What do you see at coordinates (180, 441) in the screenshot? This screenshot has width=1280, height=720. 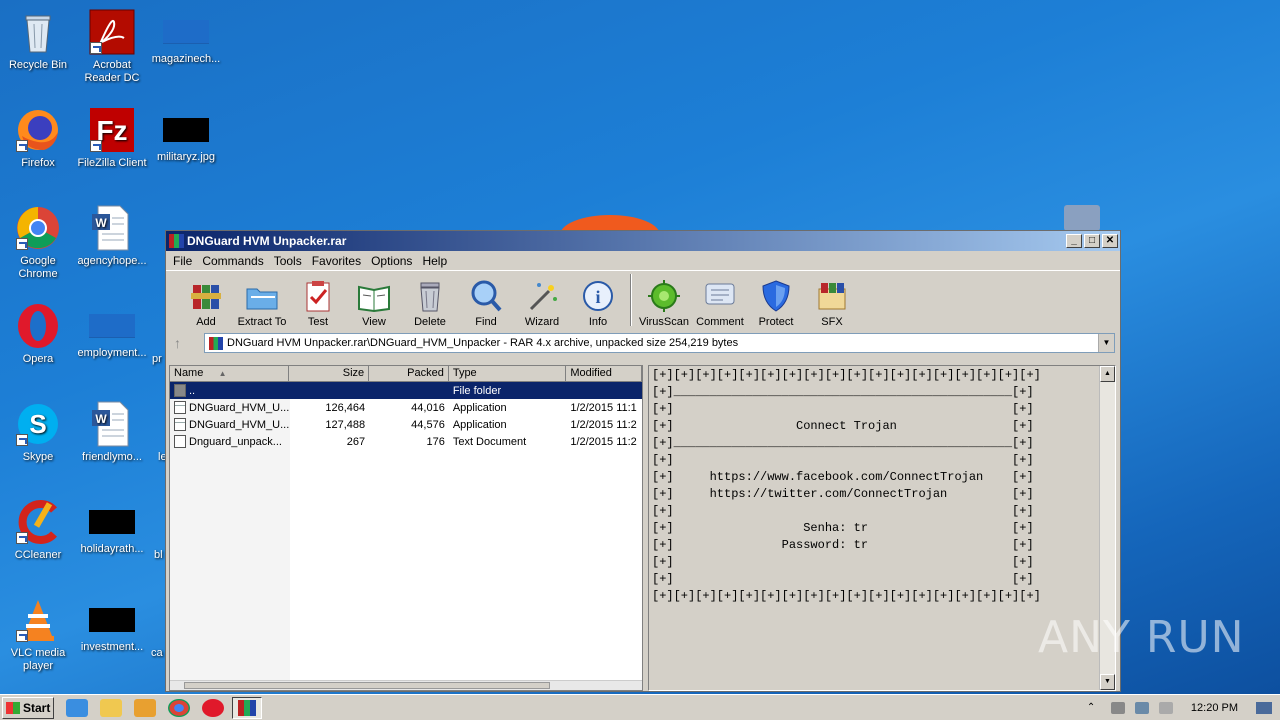 I see `text-document-icon` at bounding box center [180, 441].